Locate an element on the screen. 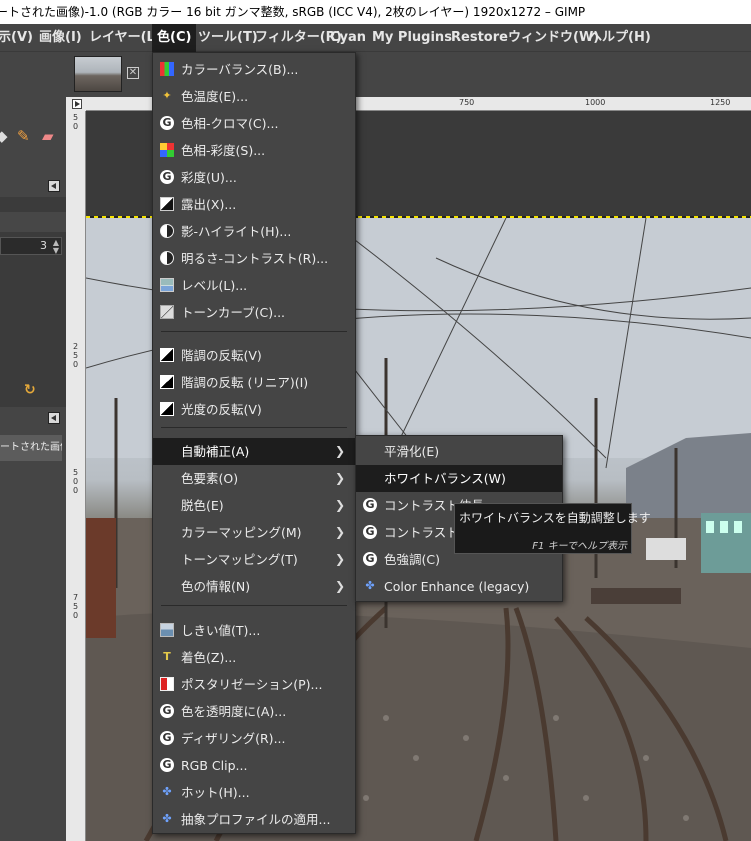 The image size is (751, 841). ruler-corner is located at coordinates (76, 104).